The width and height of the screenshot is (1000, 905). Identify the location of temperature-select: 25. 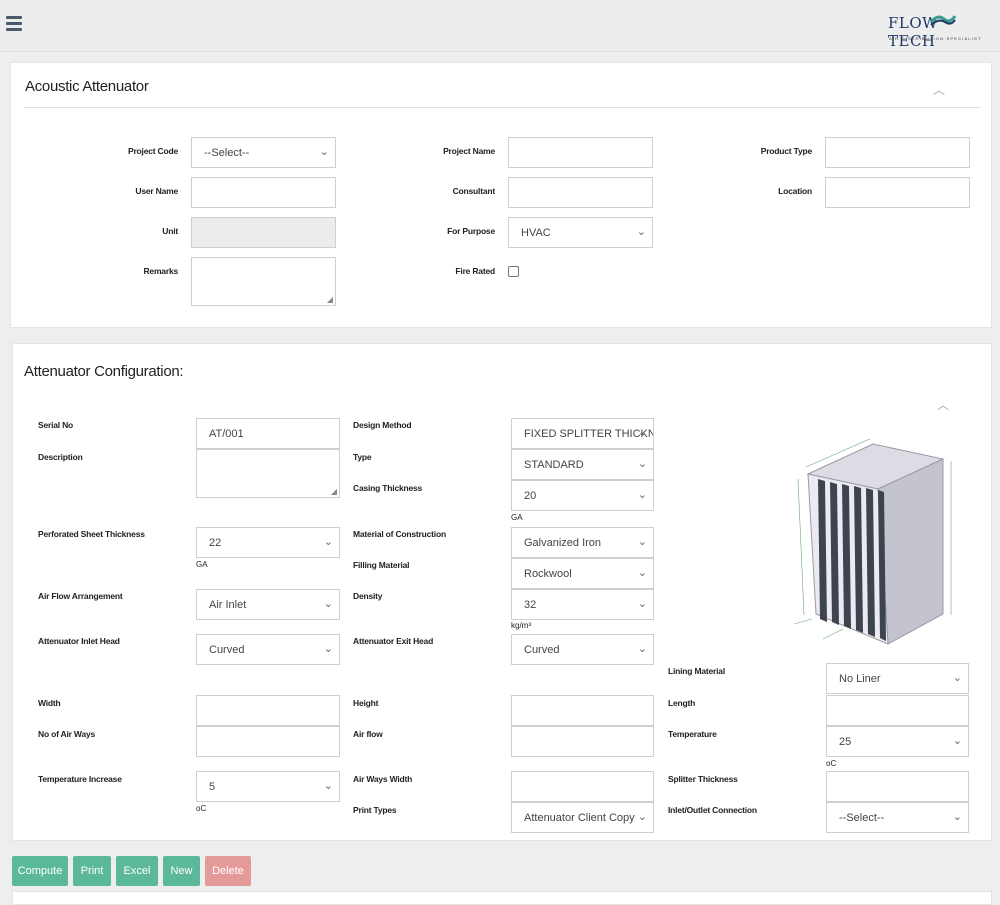
(897, 741).